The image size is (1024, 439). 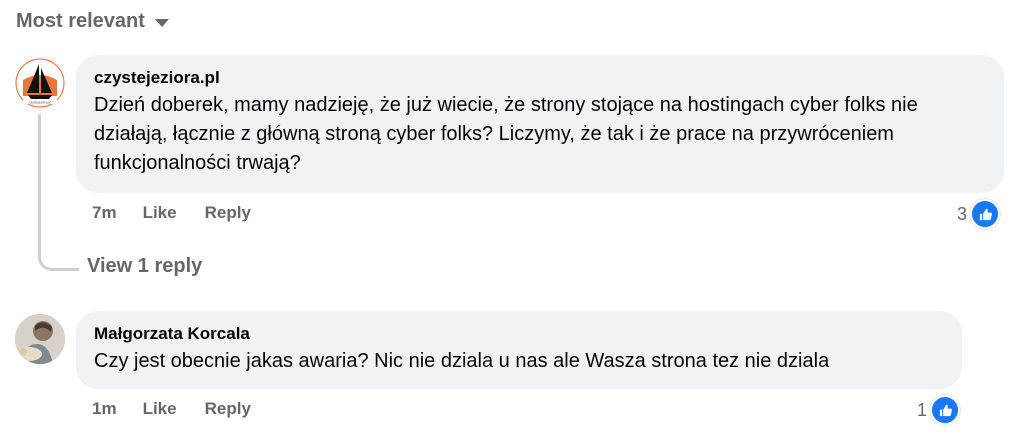 What do you see at coordinates (185, 409) in the screenshot?
I see `comment-actions: 1m Like Reply` at bounding box center [185, 409].